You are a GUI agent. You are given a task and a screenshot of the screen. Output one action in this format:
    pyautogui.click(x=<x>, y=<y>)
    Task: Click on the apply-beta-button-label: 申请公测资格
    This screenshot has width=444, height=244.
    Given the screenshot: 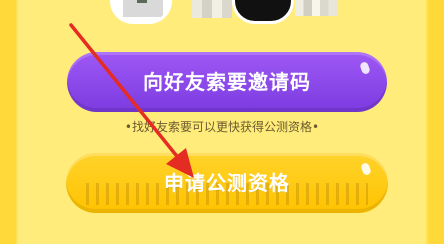 What is the action you would take?
    pyautogui.click(x=227, y=183)
    